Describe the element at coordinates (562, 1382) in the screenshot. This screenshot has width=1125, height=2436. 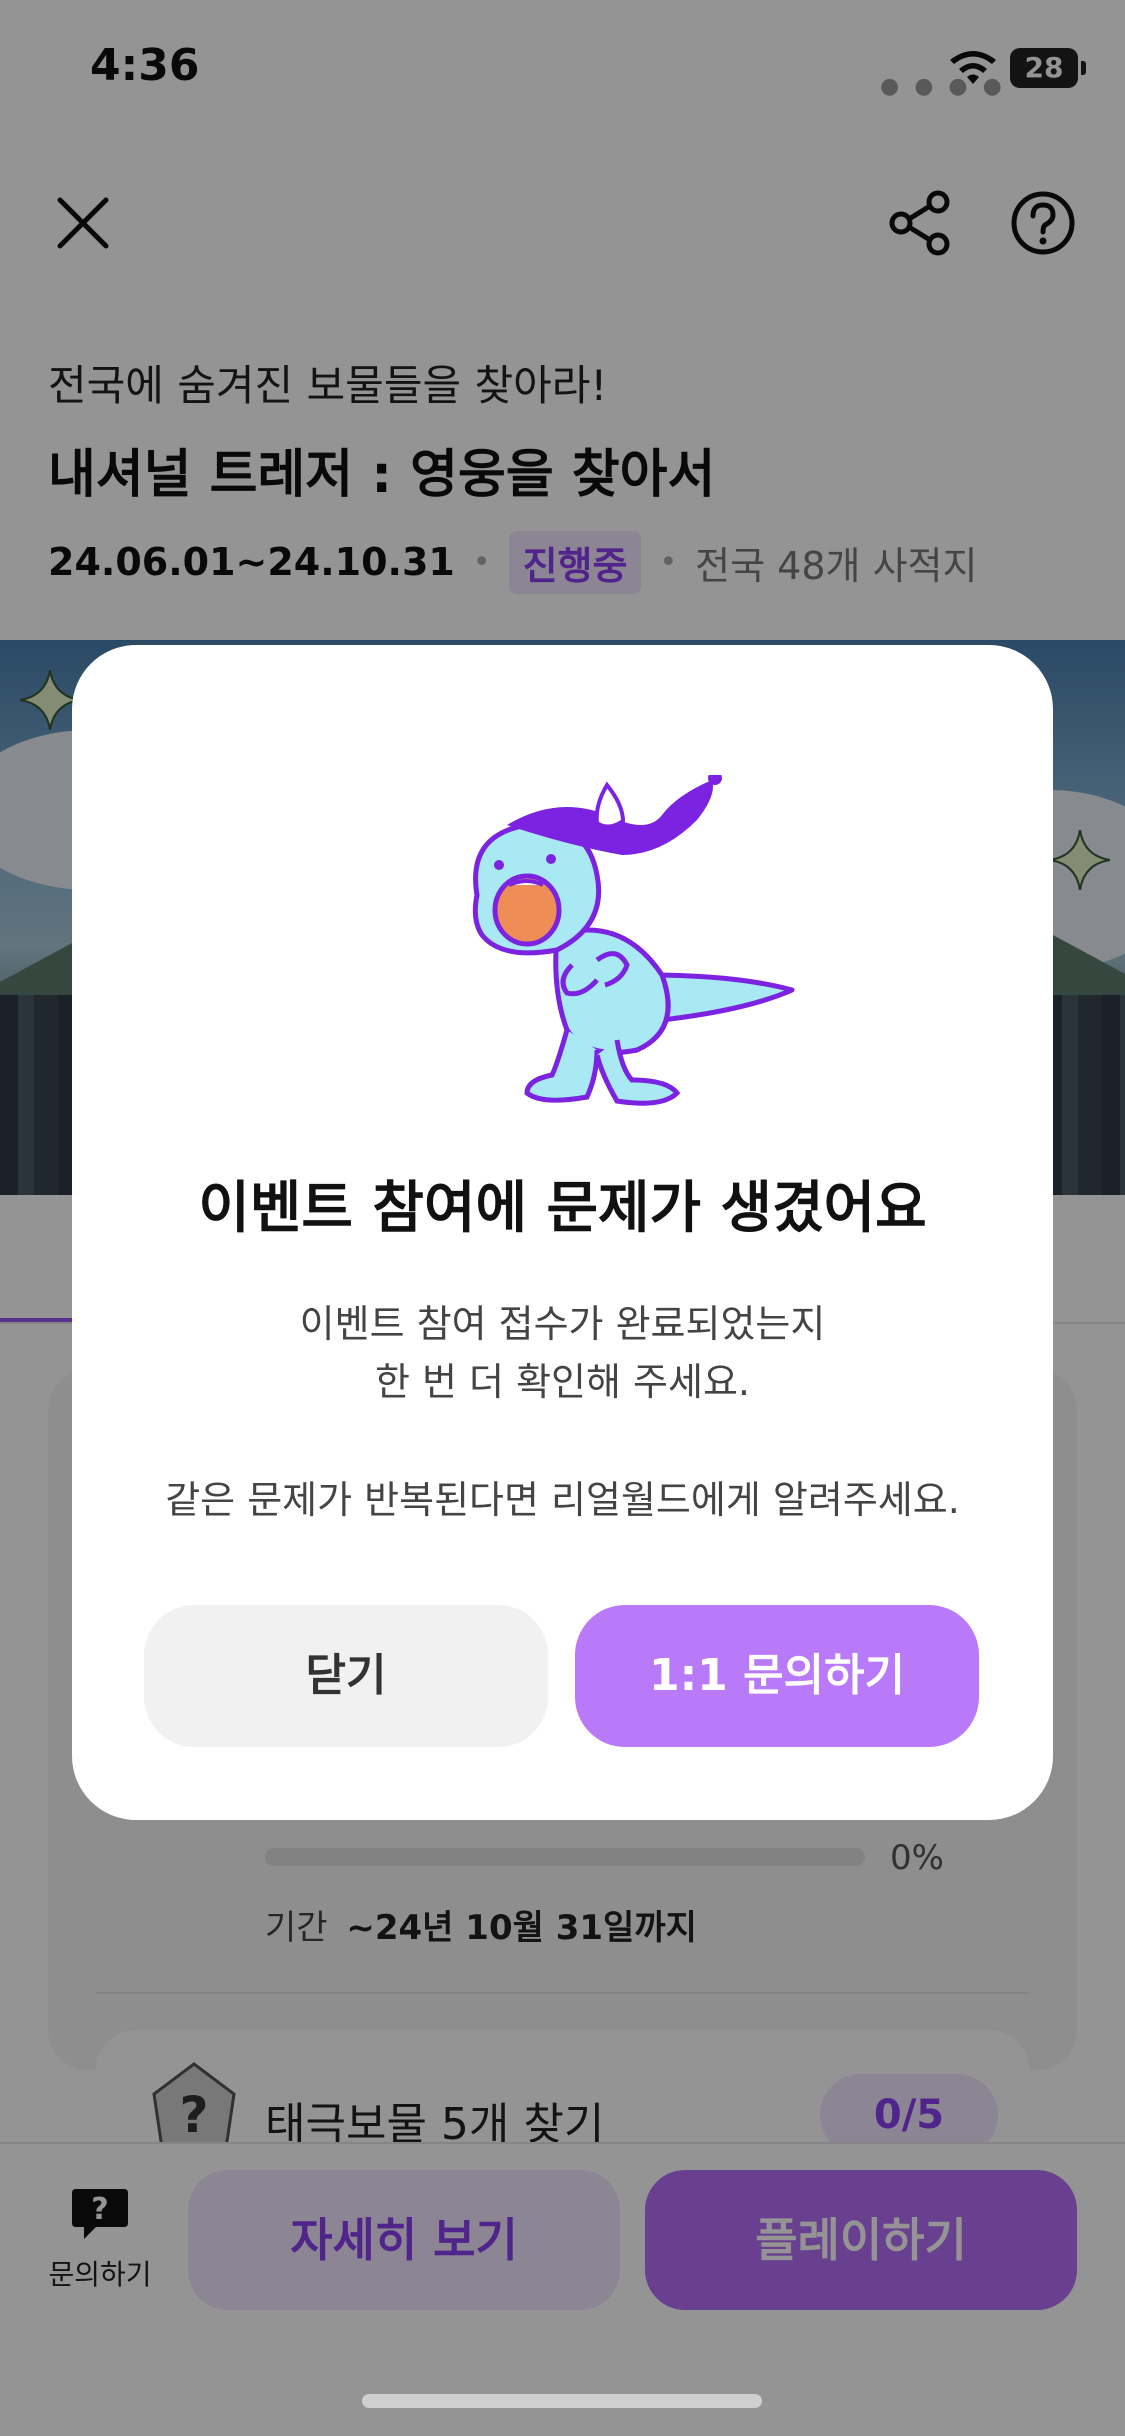
I see `dialog-message-line: 한 번 더 확인해 주세요.` at that location.